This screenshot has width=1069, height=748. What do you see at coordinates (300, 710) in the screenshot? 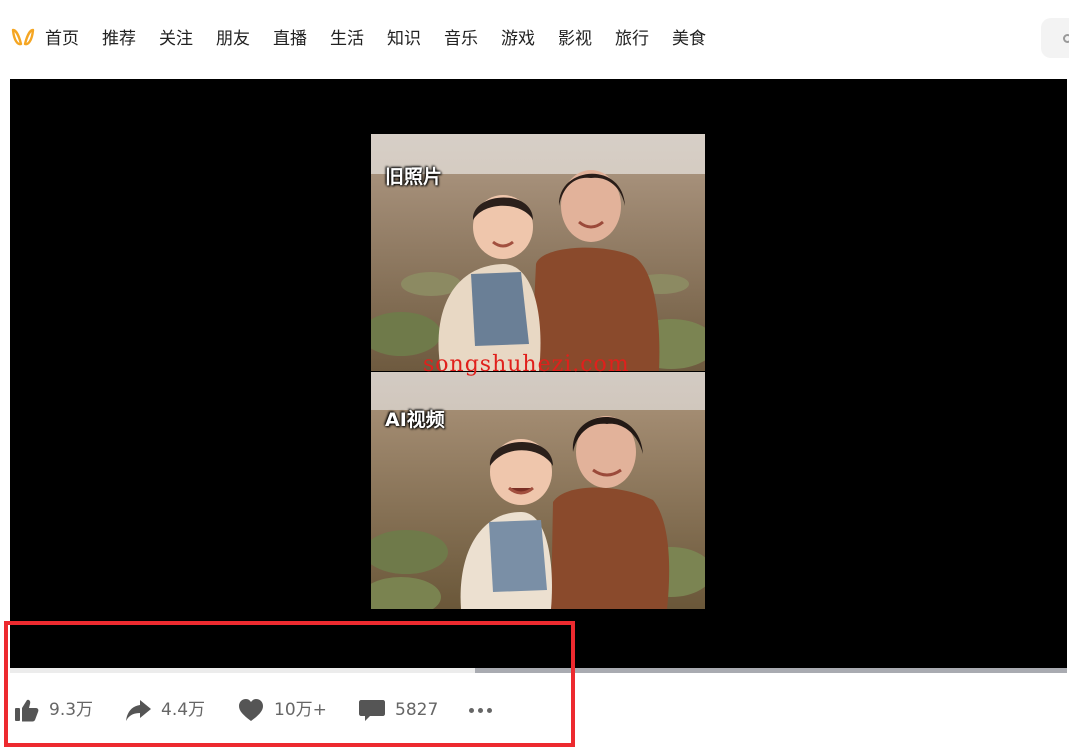
I see `favorite-count: 10万+` at bounding box center [300, 710].